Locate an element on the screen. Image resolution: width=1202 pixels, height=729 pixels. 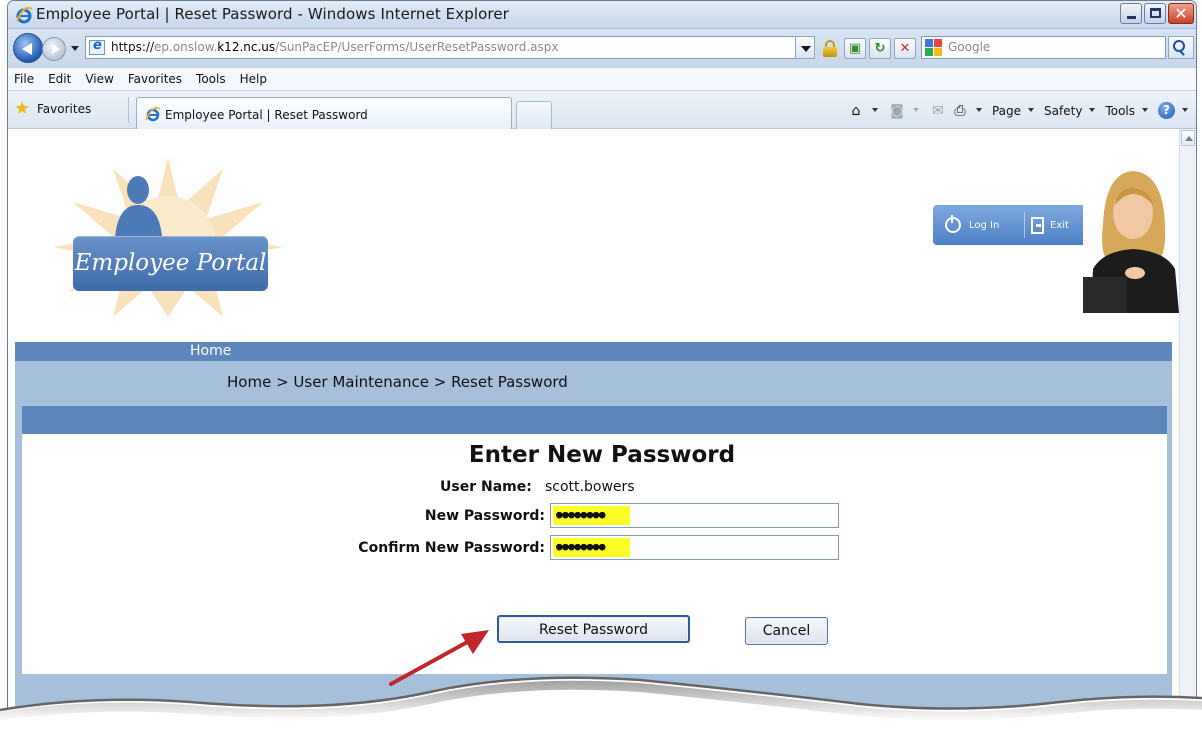
page-dropdown-icon is located at coordinates (1031, 109).